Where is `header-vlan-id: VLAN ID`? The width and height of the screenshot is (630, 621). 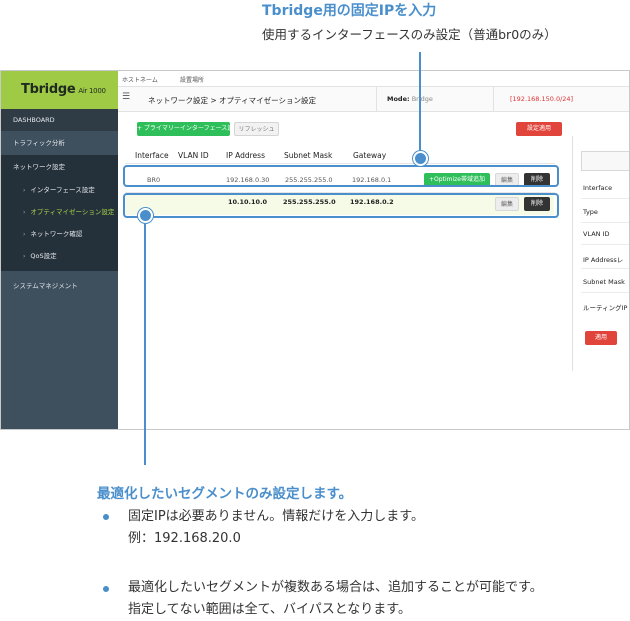 header-vlan-id: VLAN ID is located at coordinates (193, 155).